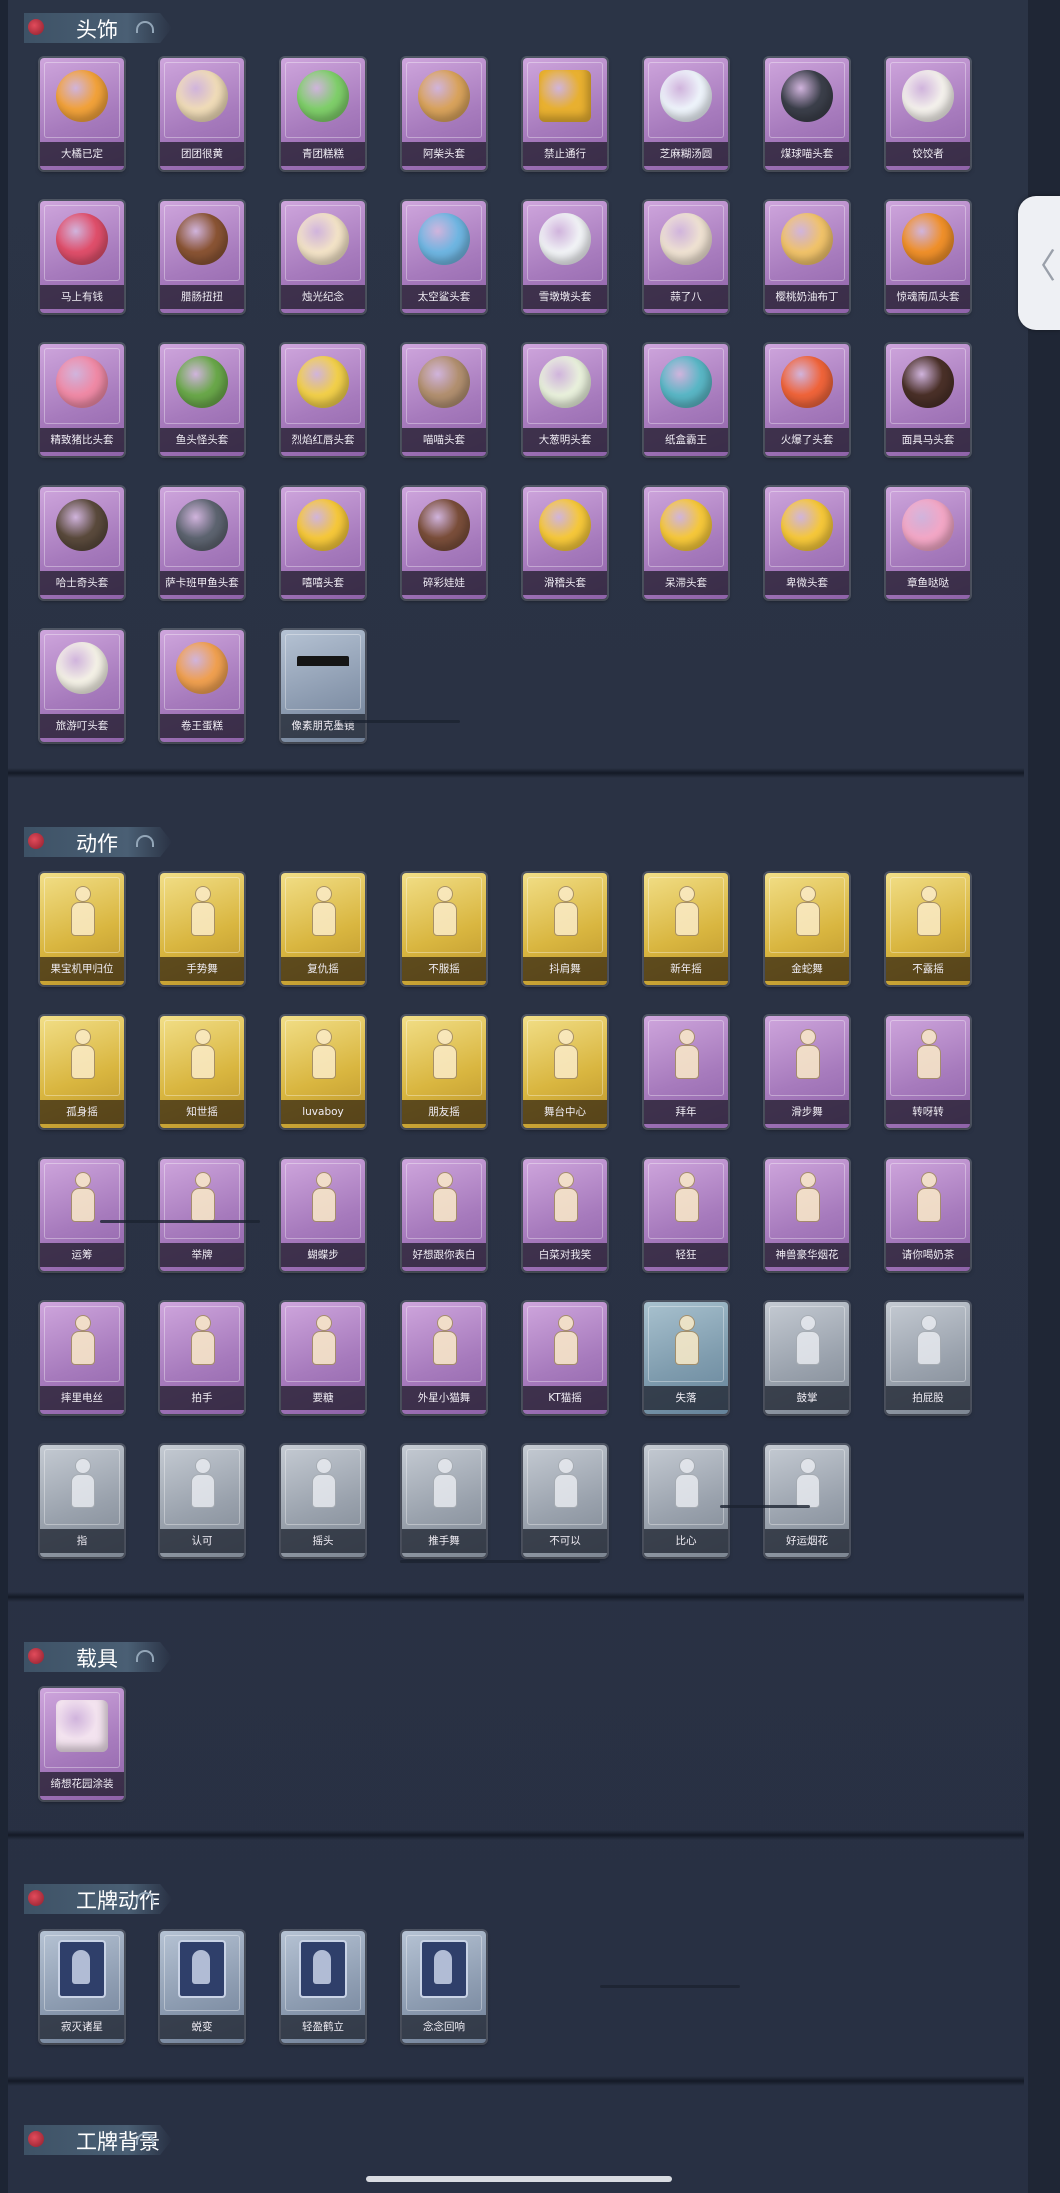 Image resolution: width=1060 pixels, height=2193 pixels. What do you see at coordinates (928, 401) in the screenshot?
I see `collection-item: 面具马头套` at bounding box center [928, 401].